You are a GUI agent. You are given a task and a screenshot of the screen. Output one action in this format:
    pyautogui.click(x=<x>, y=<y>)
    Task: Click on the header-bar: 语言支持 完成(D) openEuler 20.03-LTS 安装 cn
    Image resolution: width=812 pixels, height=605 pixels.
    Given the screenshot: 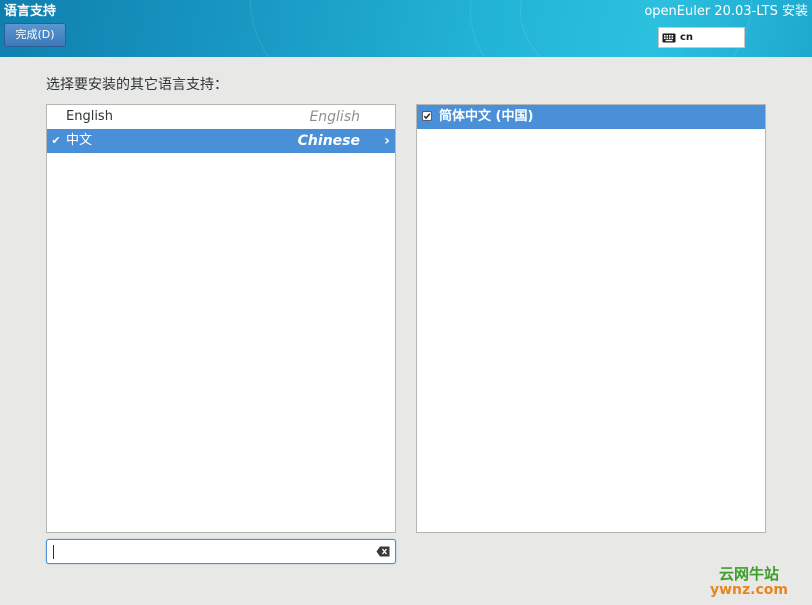 What is the action you would take?
    pyautogui.click(x=406, y=28)
    